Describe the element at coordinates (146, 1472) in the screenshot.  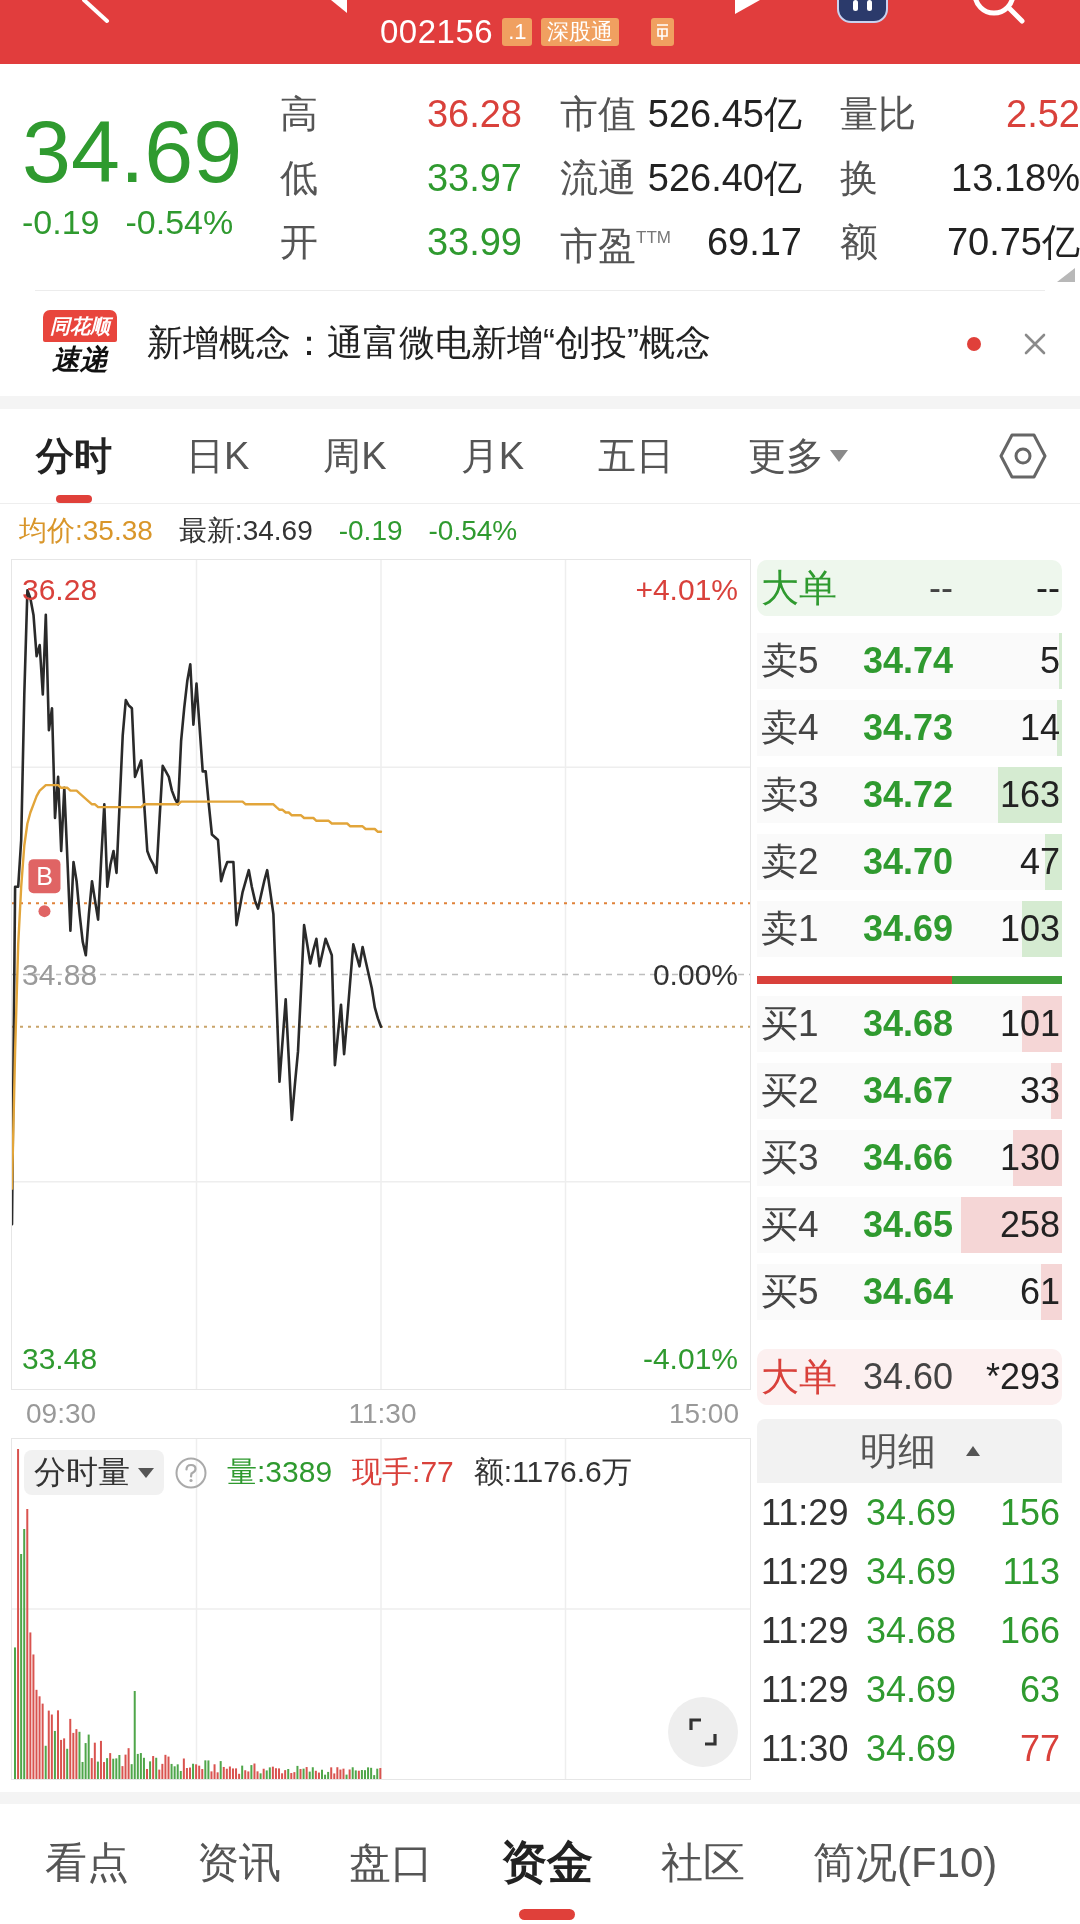
I see `caret-icon` at that location.